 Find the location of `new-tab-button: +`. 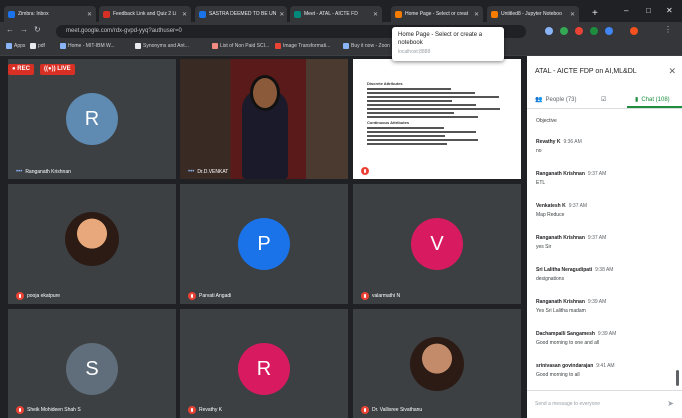

new-tab-button: + is located at coordinates (595, 13).